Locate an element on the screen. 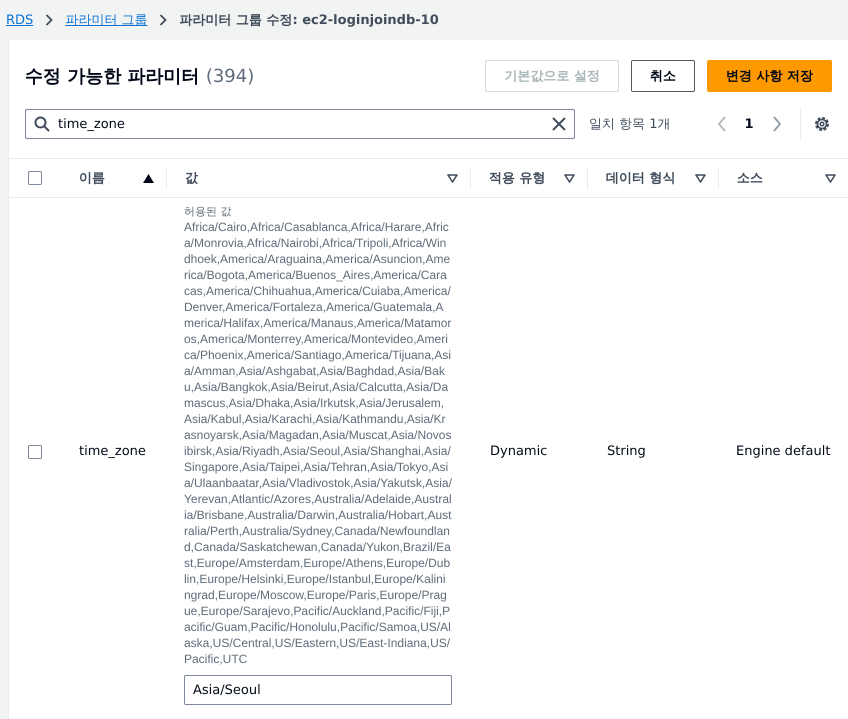 Image resolution: width=848 pixels, height=719 pixels. column-header: 데이터 형식 is located at coordinates (641, 178).